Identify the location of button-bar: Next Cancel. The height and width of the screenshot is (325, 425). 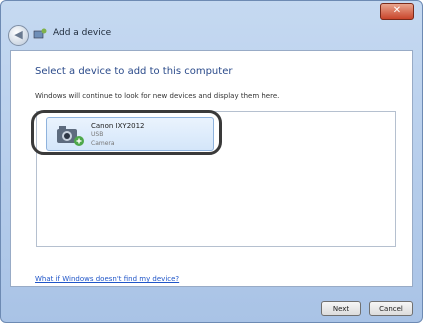
(211, 304).